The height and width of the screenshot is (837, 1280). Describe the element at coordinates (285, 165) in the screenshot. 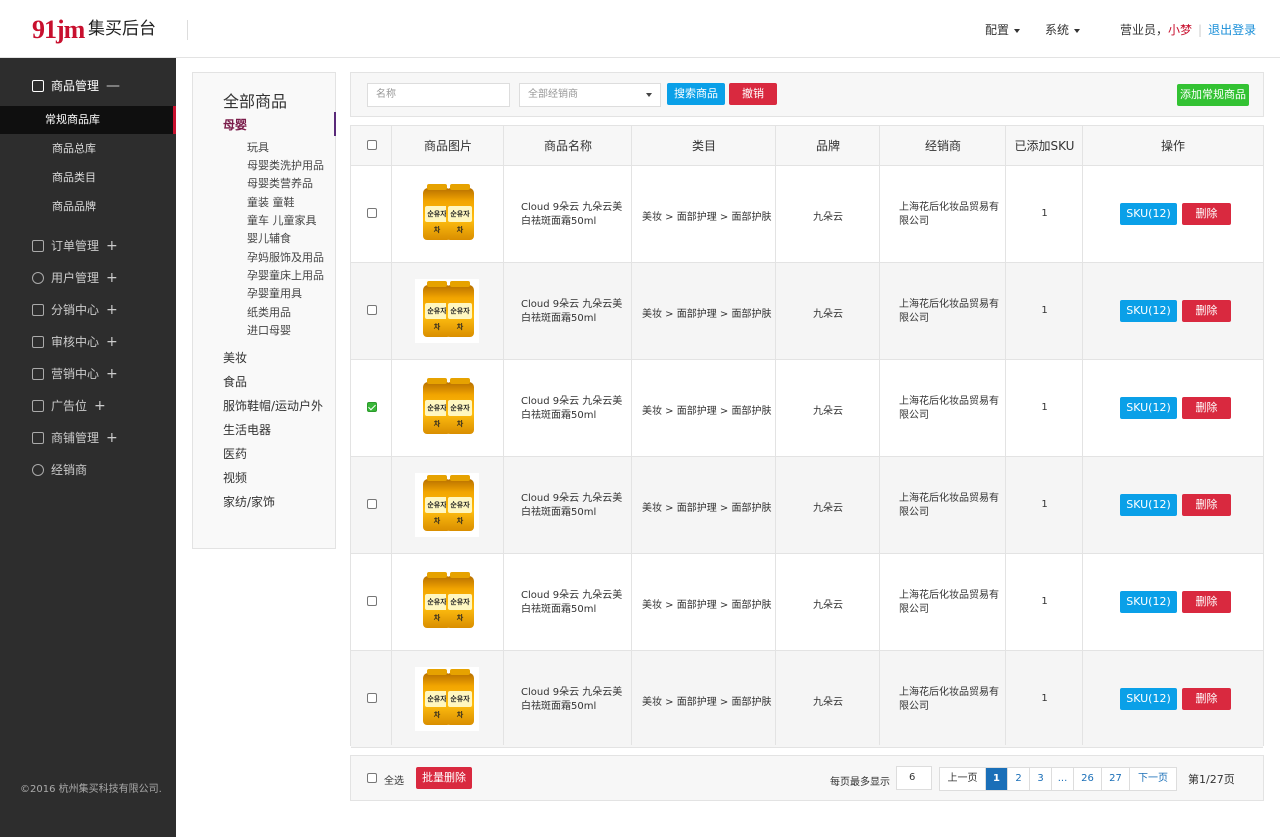

I see `subcategory-item: 母婴类洗护用品` at that location.